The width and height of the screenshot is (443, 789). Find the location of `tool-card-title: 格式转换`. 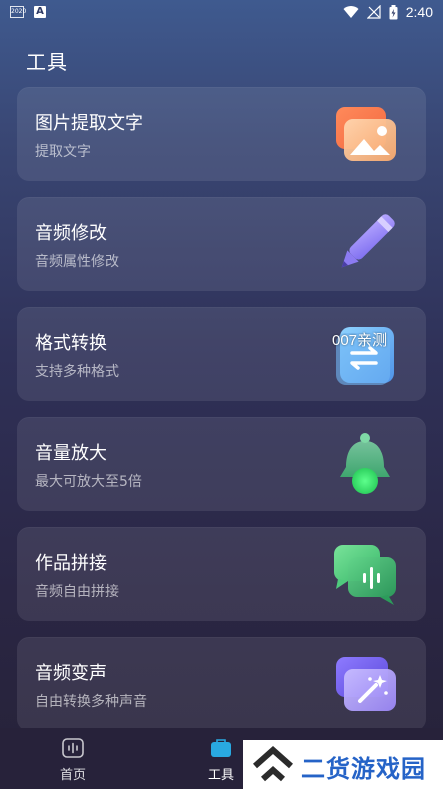

tool-card-title: 格式转换 is located at coordinates (71, 343).